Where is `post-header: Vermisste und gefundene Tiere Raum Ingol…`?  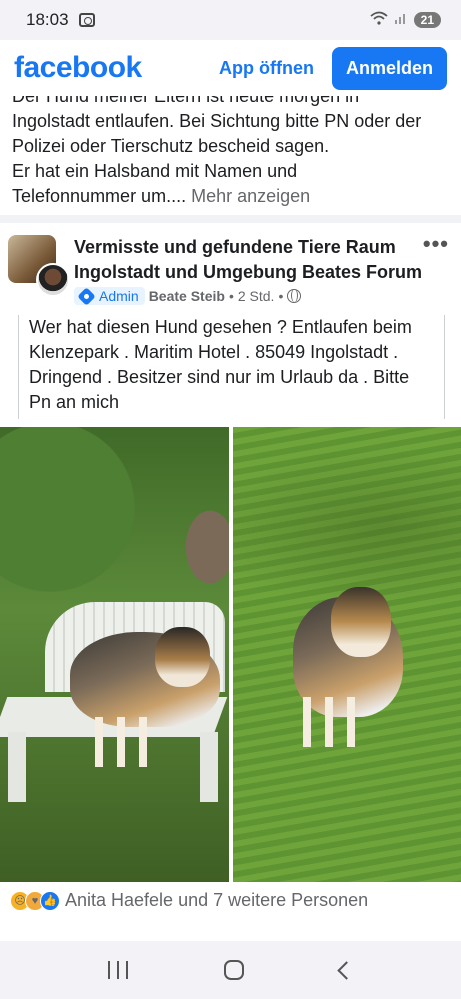 post-header: Vermisste und gefundene Tiere Raum Ingol… is located at coordinates (230, 264).